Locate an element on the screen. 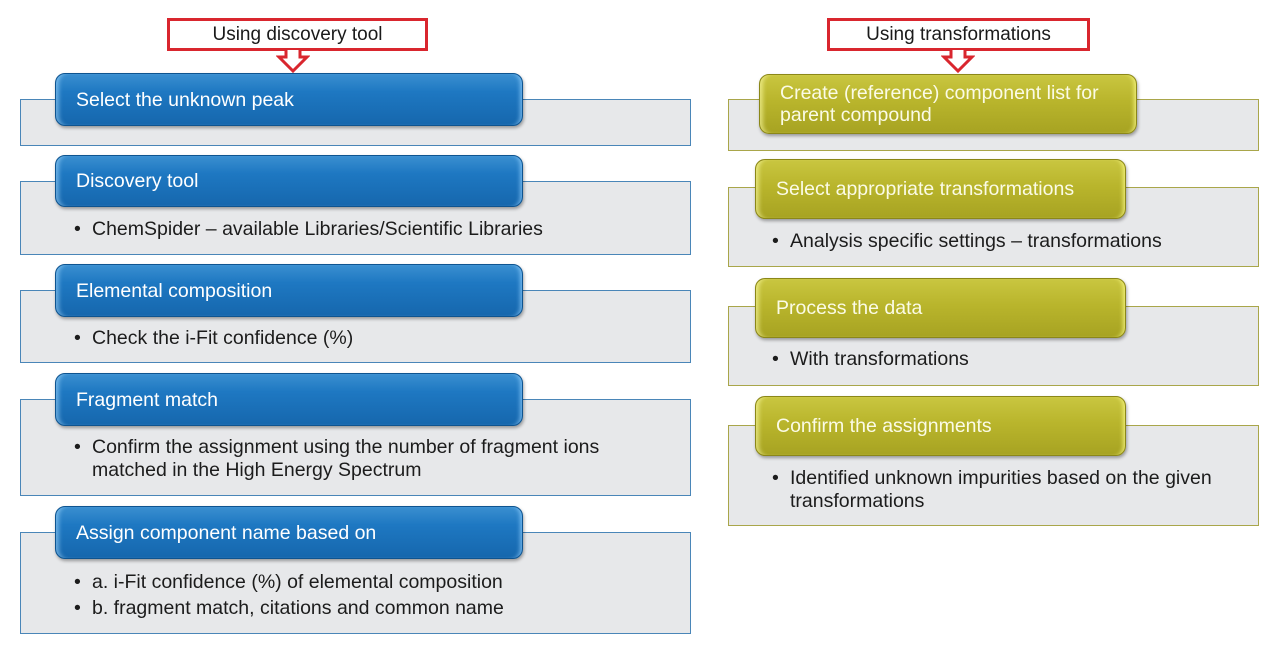 This screenshot has height=661, width=1280. bullet-item: • With transformations is located at coordinates (870, 359).